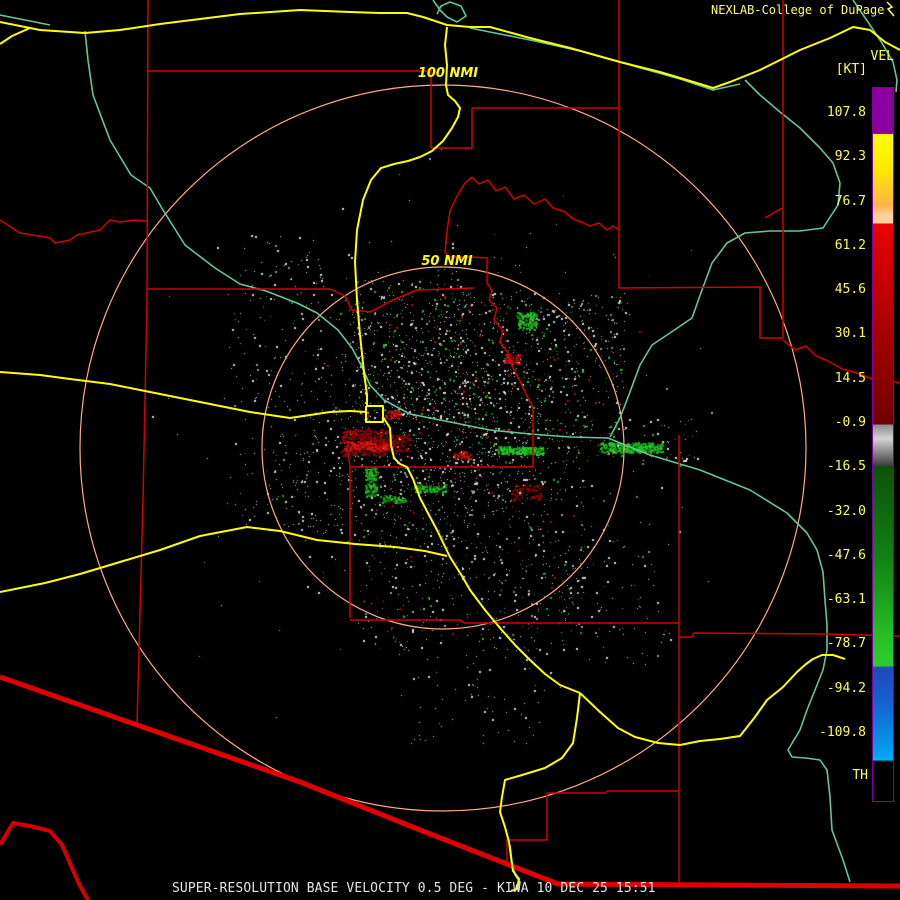  I want to click on colorbar-tick-92.3: 92.3, so click(850, 157).